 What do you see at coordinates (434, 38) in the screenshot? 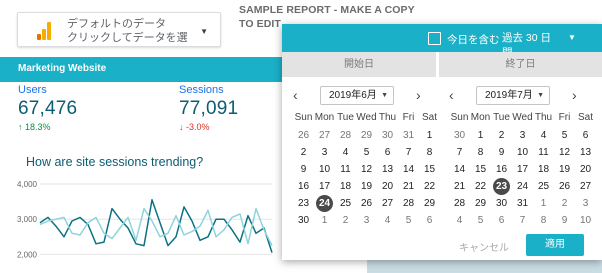
I see `include-today-checkbox` at bounding box center [434, 38].